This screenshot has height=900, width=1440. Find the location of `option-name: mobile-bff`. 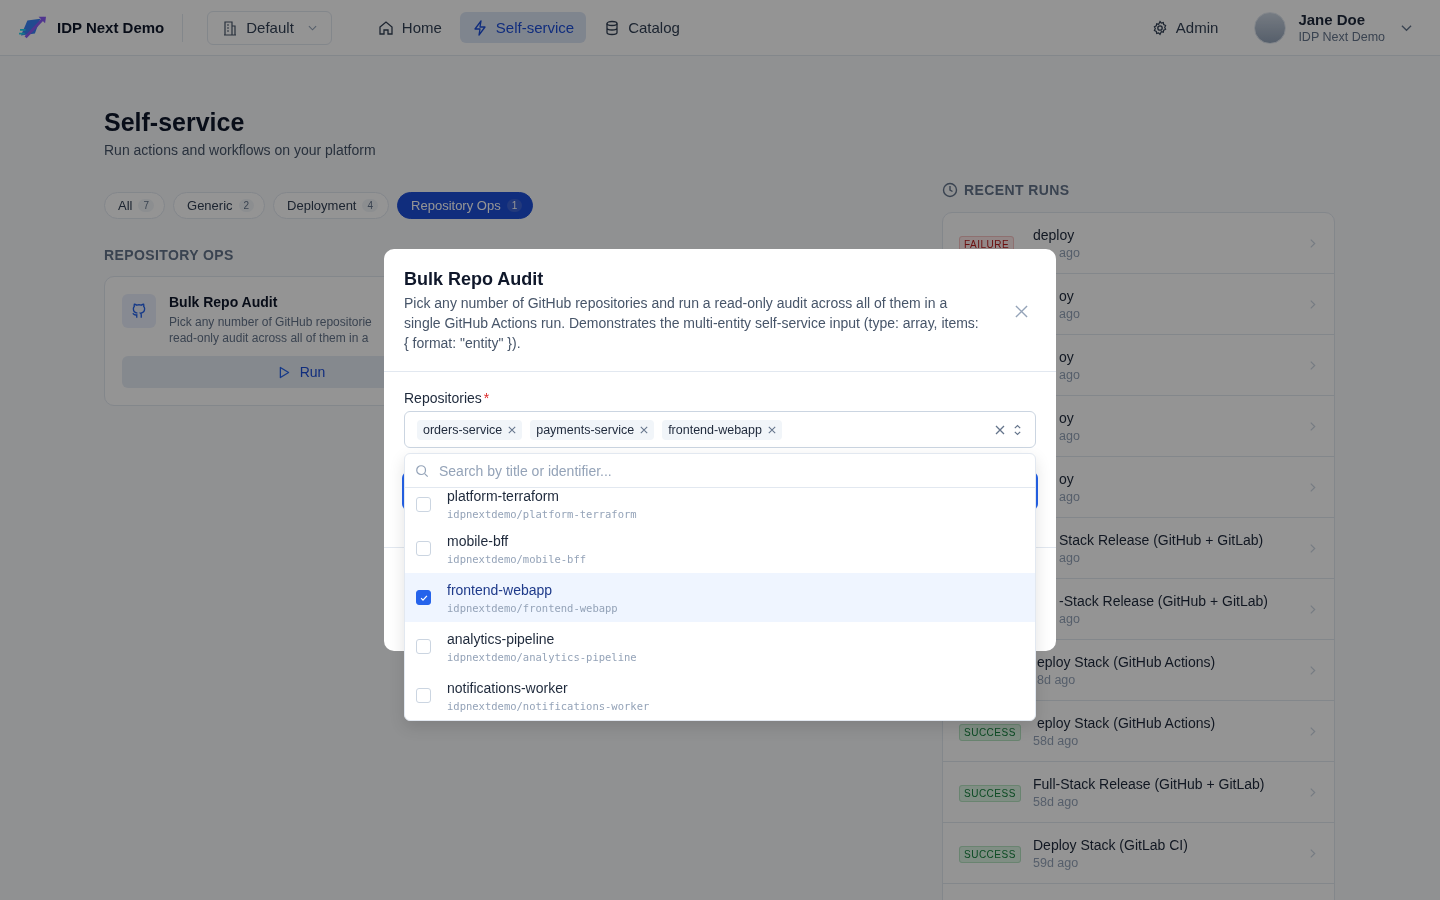

option-name: mobile-bff is located at coordinates (478, 540).